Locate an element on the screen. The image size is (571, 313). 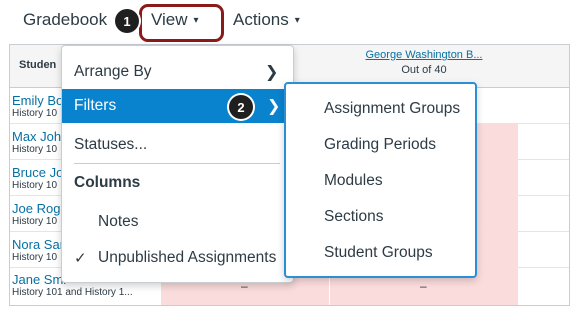
student-name-link: Emily Bo is located at coordinates (37, 100).